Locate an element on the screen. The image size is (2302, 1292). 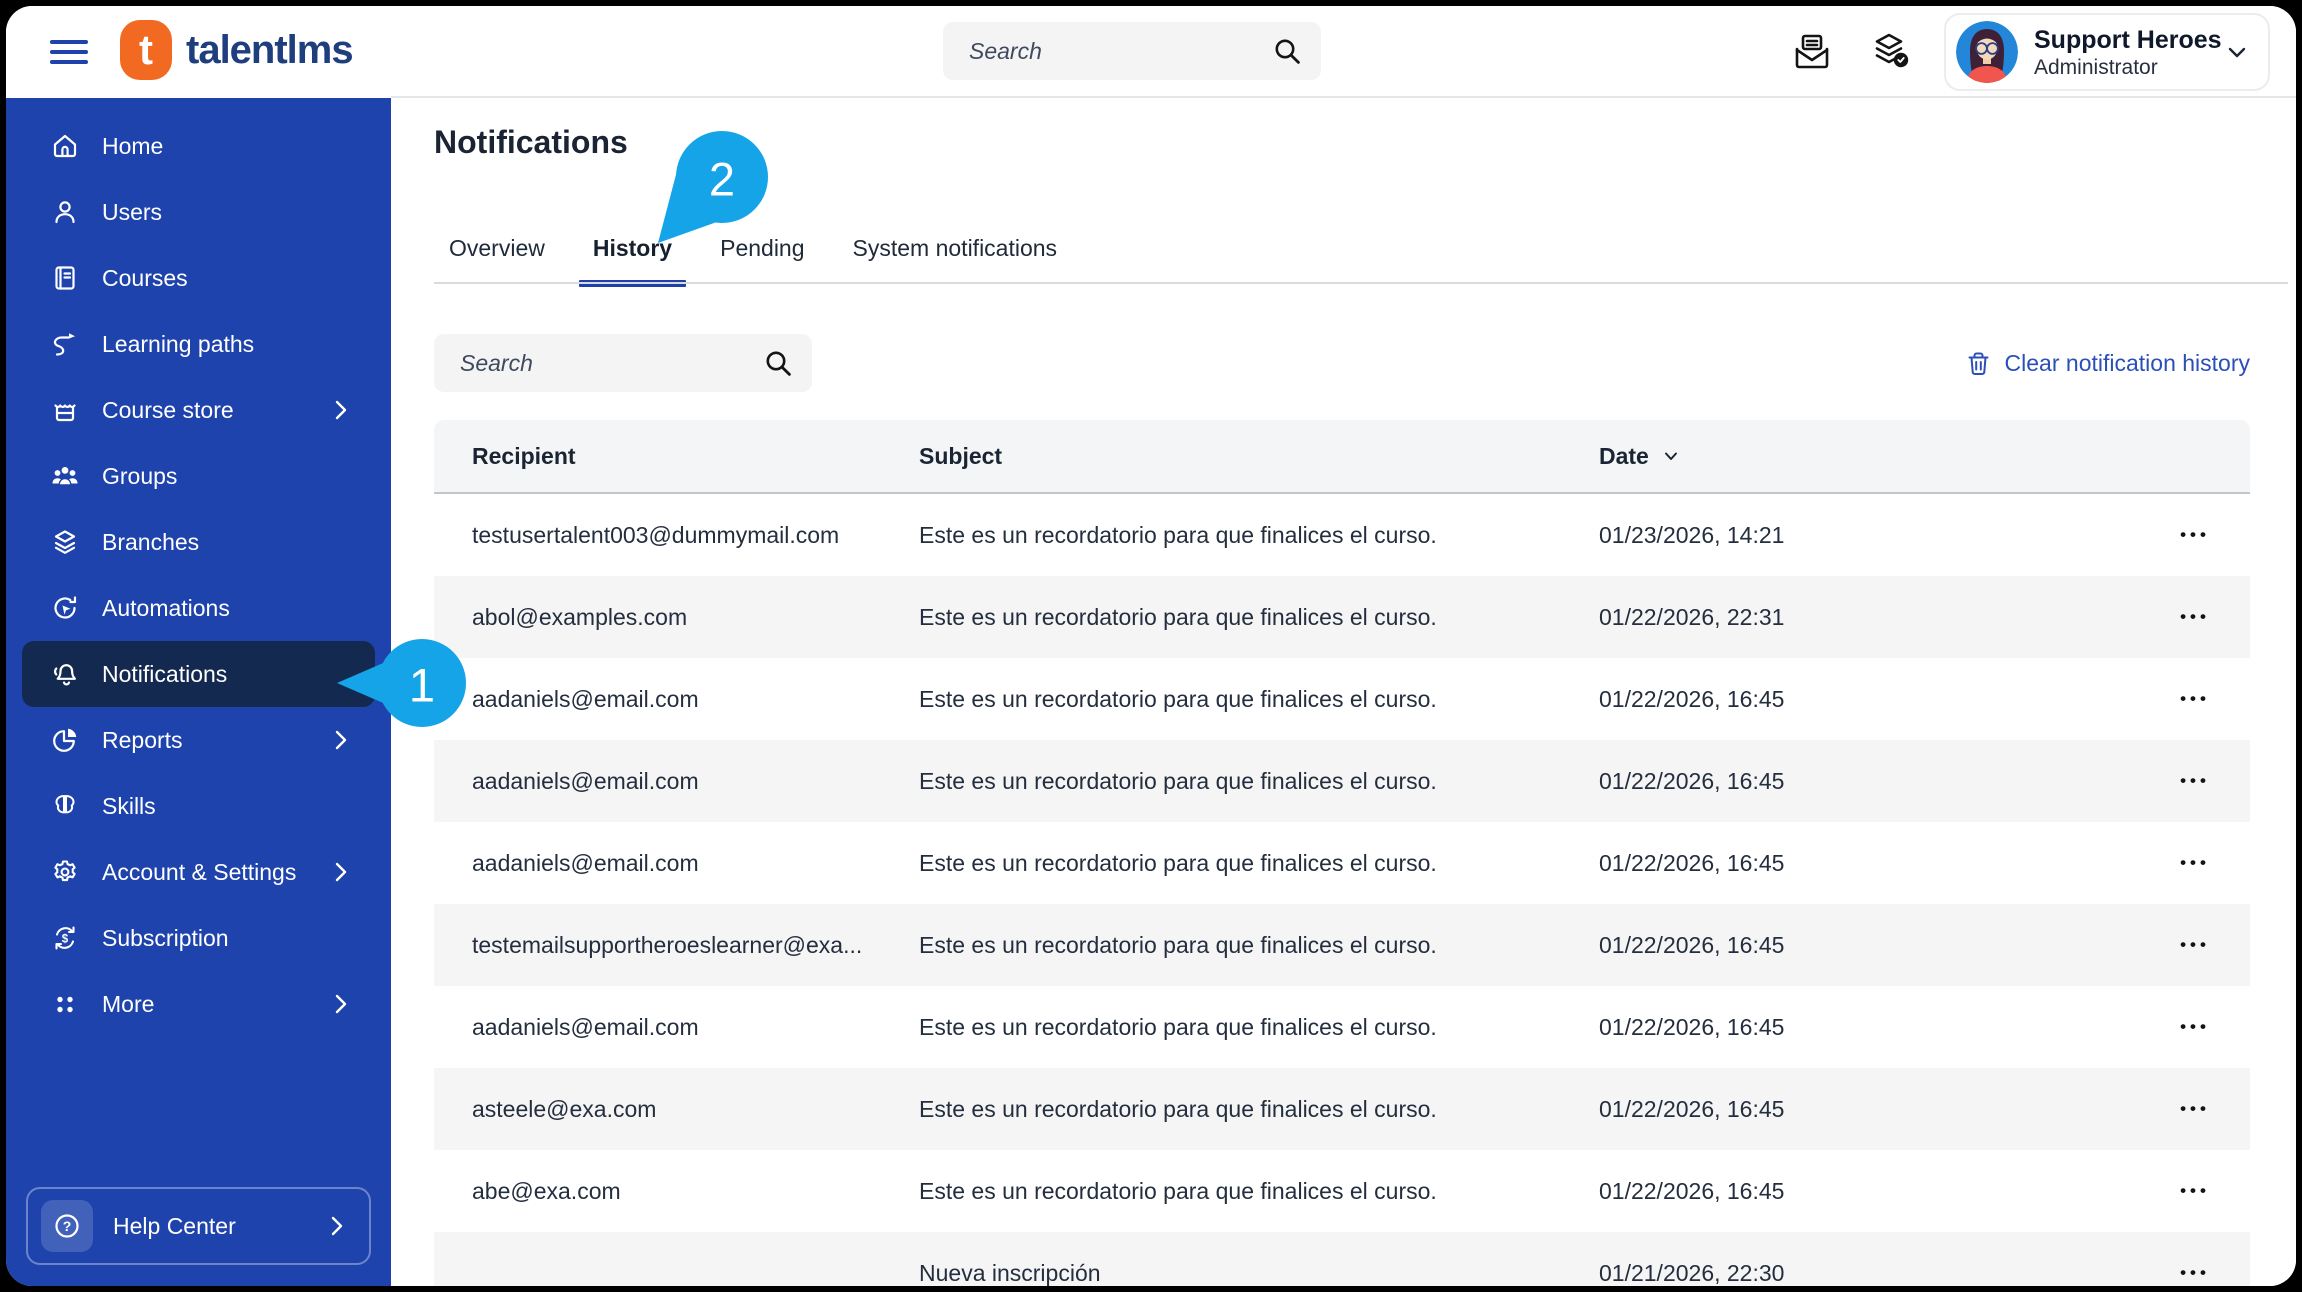
subject-cell: Nueva inscripción is located at coordinates (1010, 1272).